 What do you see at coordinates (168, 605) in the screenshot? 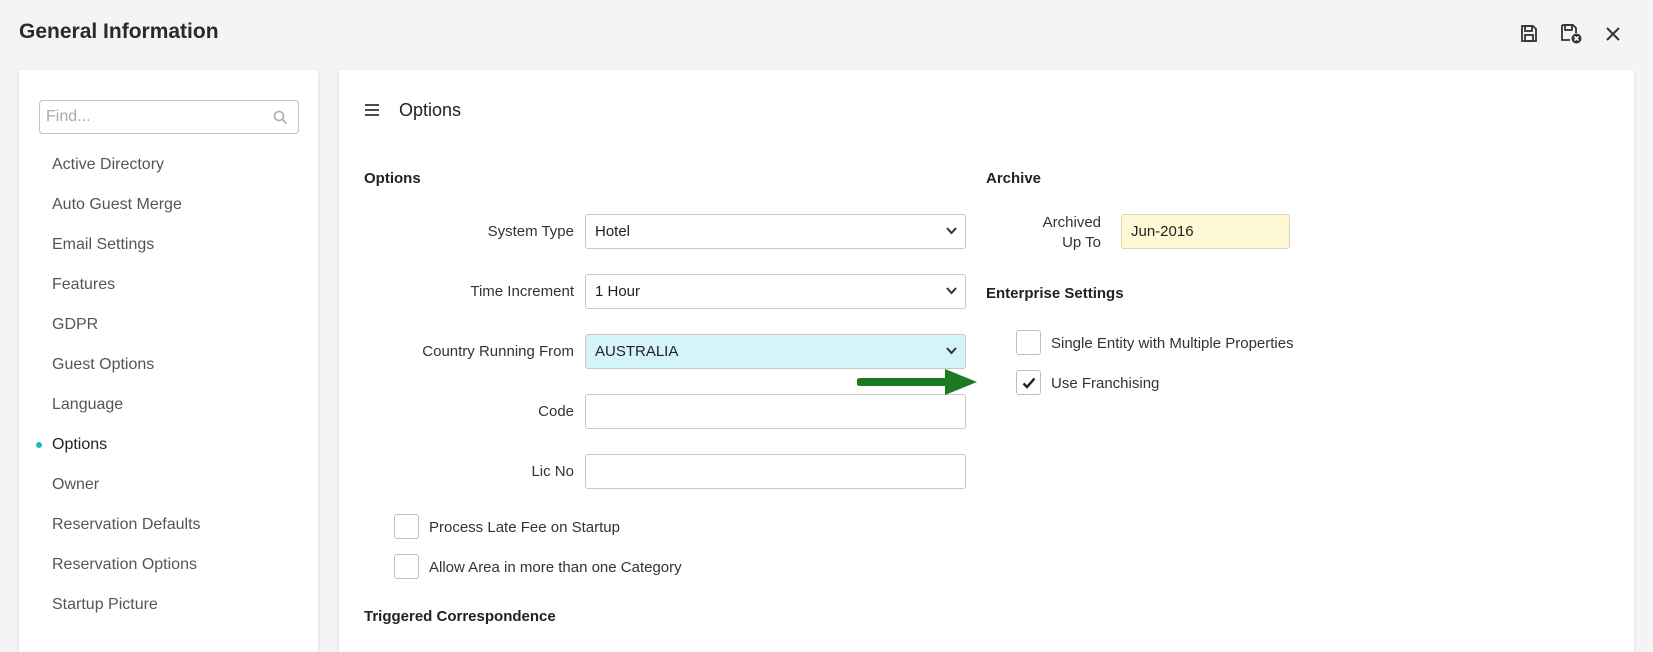
I see `sidebar-item-startup-picture: Startup Picture` at bounding box center [168, 605].